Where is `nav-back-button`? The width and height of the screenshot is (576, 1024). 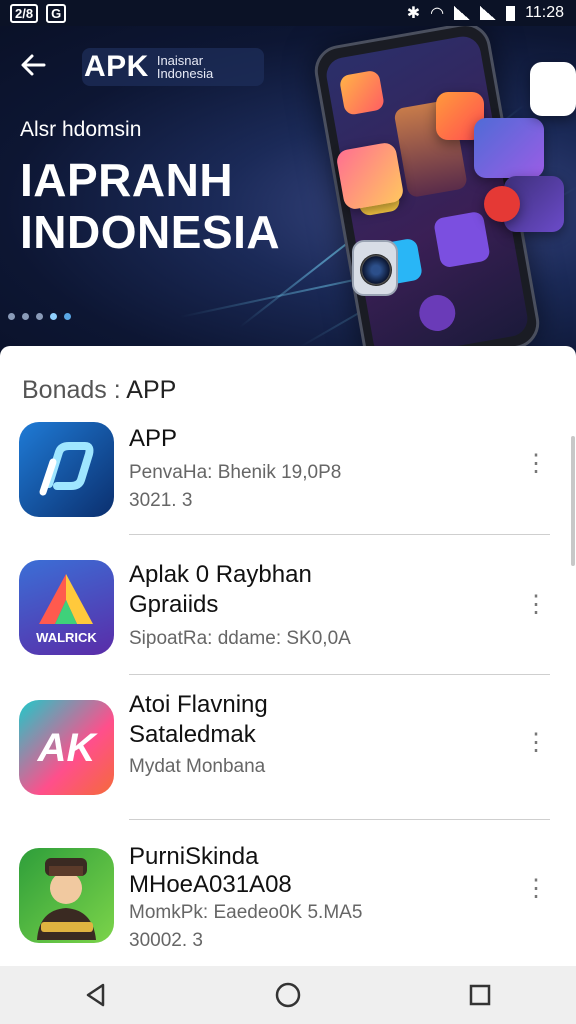
nav-back-button is located at coordinates (96, 995).